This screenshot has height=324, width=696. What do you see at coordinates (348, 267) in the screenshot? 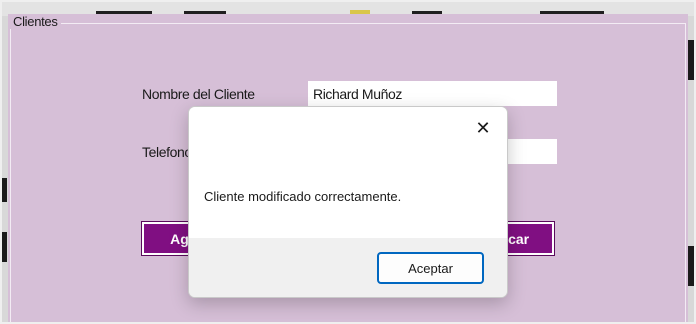
I see `dialog-footer: Aceptar` at bounding box center [348, 267].